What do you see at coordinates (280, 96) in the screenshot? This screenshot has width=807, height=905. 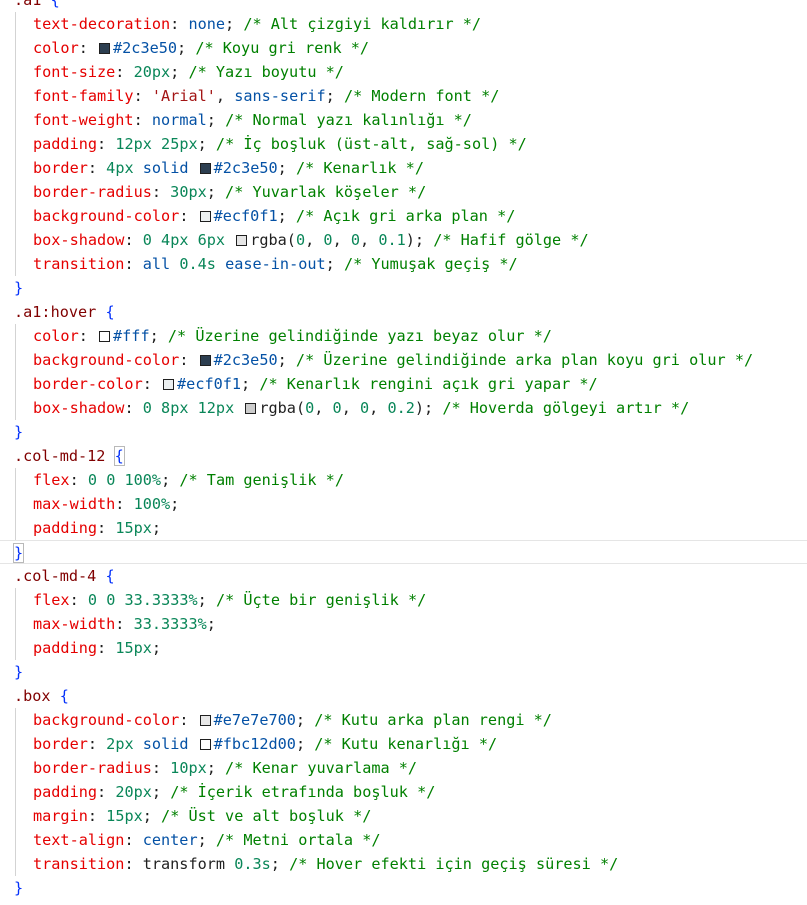 I see `token-val-kw: sans-serif` at bounding box center [280, 96].